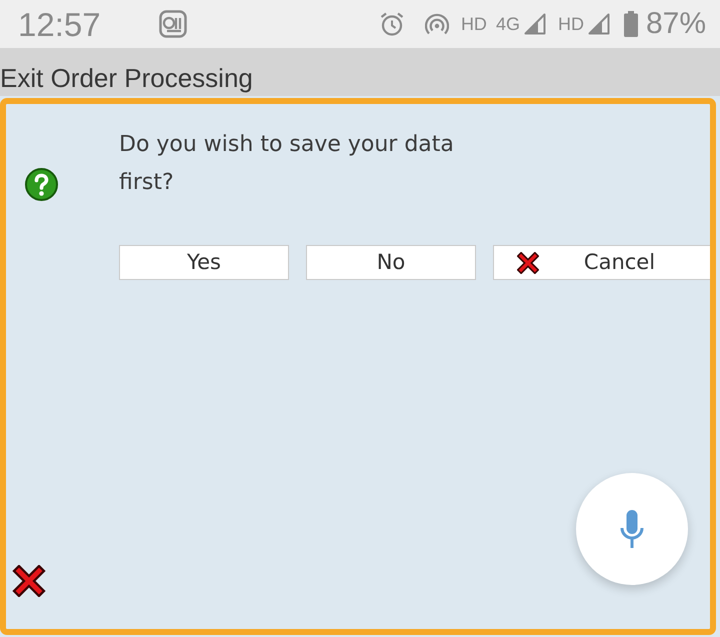 Image resolution: width=720 pixels, height=637 pixels. I want to click on battery-percentage: 87%, so click(676, 24).